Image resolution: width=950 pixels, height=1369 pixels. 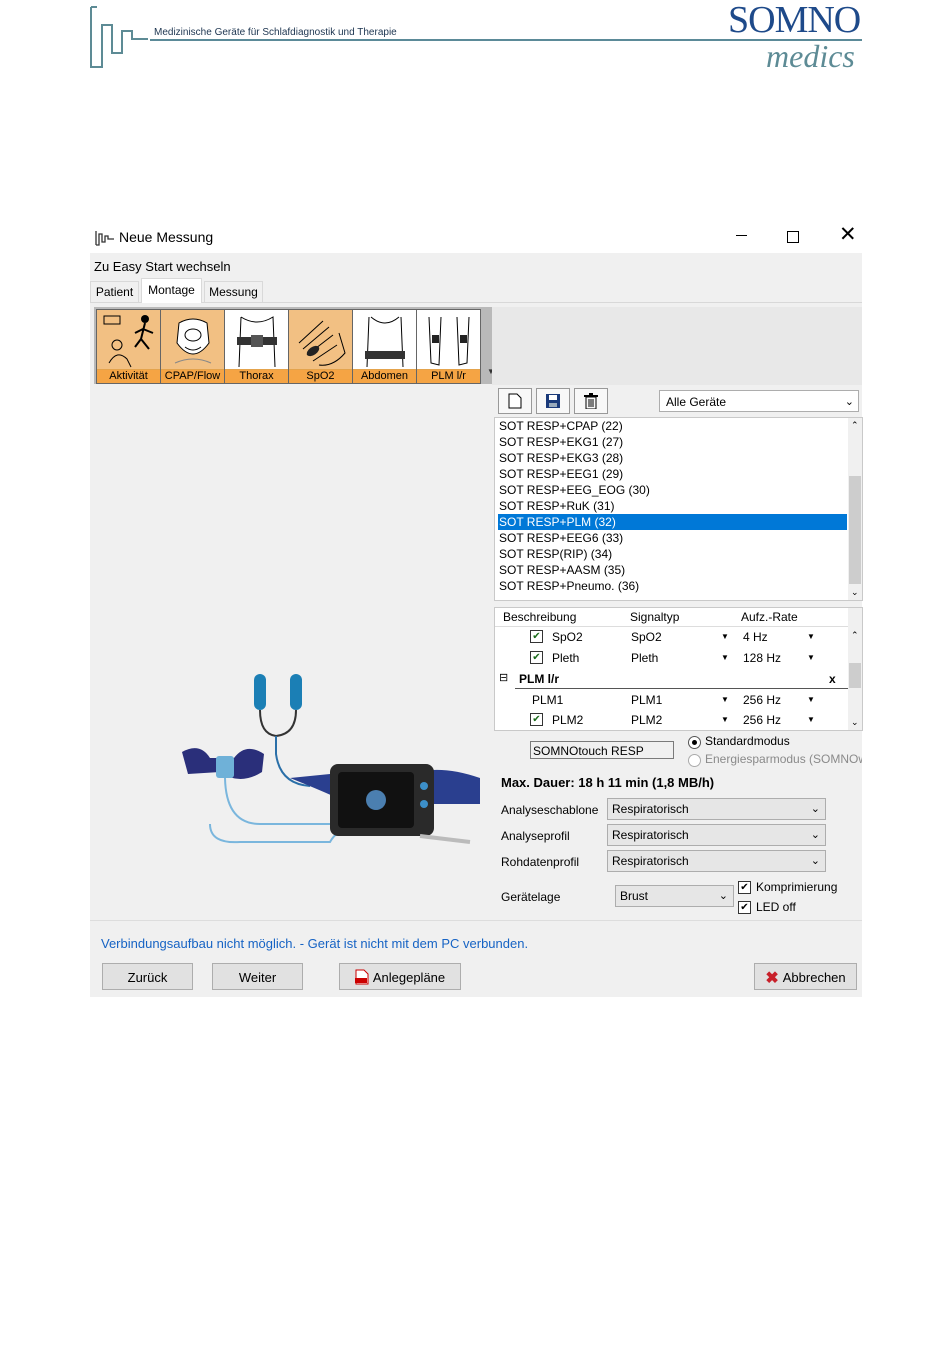 I want to click on energy-mode-radio, so click(x=694, y=760).